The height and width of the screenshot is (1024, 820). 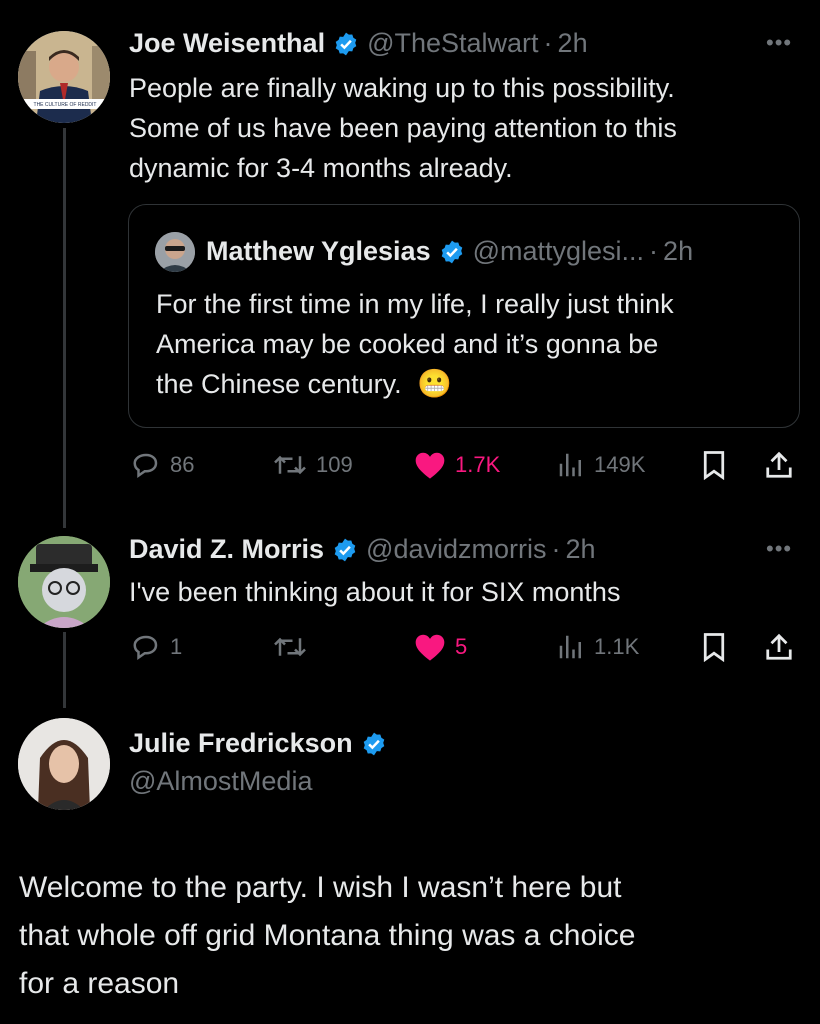 What do you see at coordinates (407, 344) in the screenshot?
I see `quote-text-line: America may be cooked and it’s gonna be` at bounding box center [407, 344].